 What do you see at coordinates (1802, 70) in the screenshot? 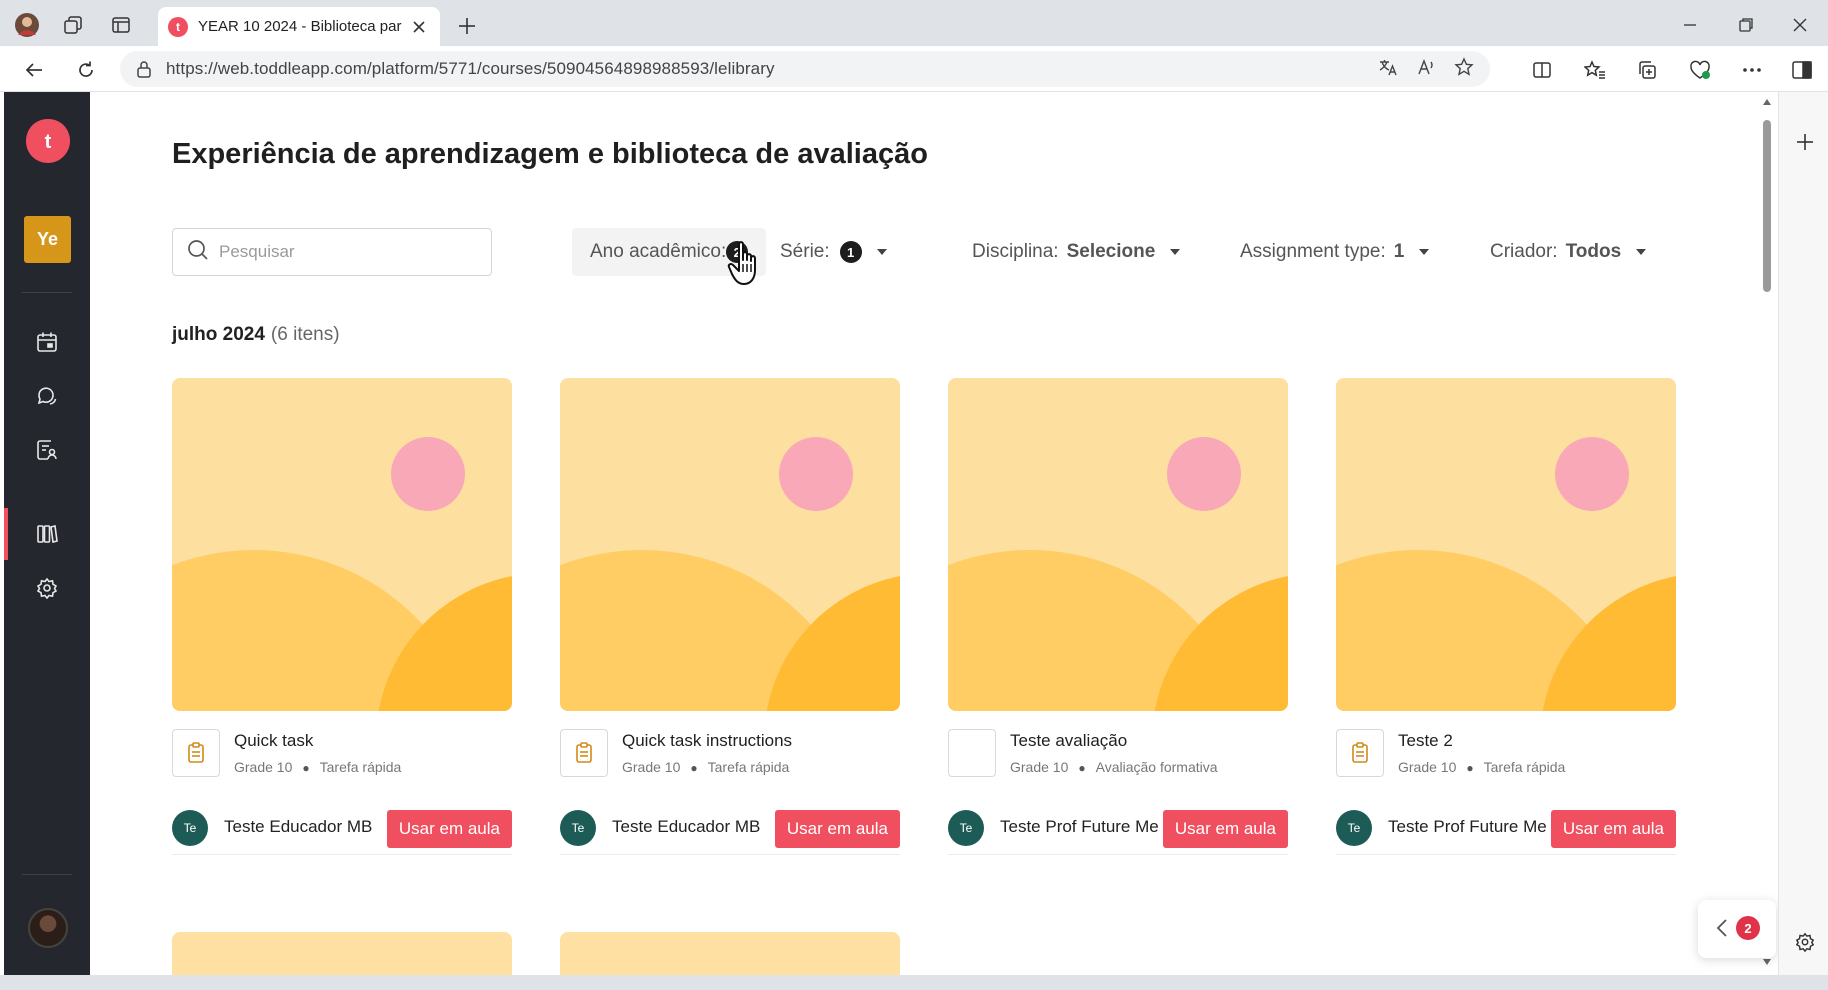
I see `sidebar-toggle-icon` at bounding box center [1802, 70].